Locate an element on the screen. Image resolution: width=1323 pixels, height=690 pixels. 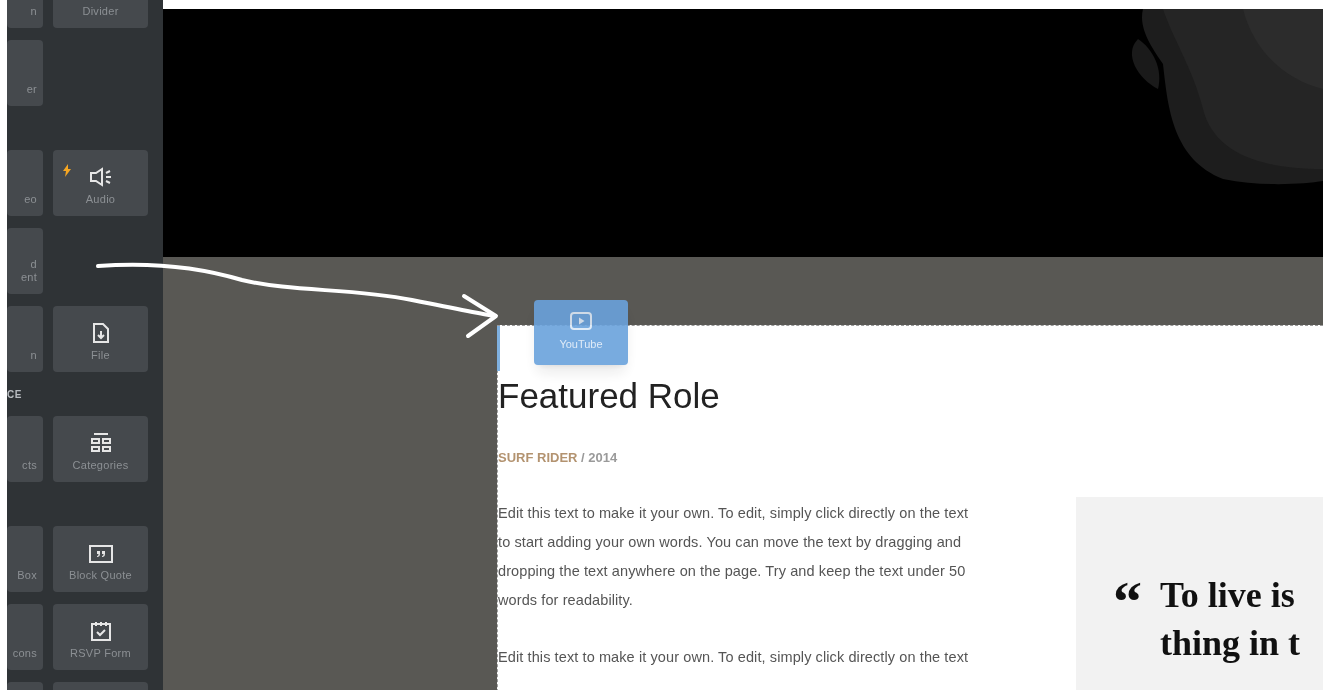
tile-label: YouTube is located at coordinates (581, 345).